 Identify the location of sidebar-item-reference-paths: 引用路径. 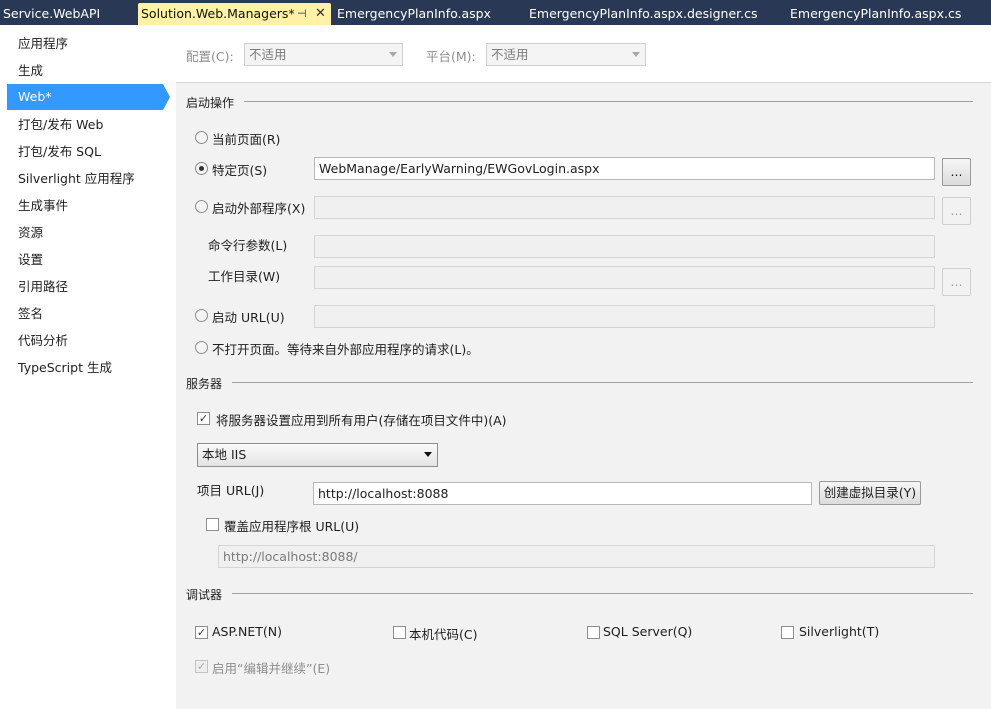
(85, 287).